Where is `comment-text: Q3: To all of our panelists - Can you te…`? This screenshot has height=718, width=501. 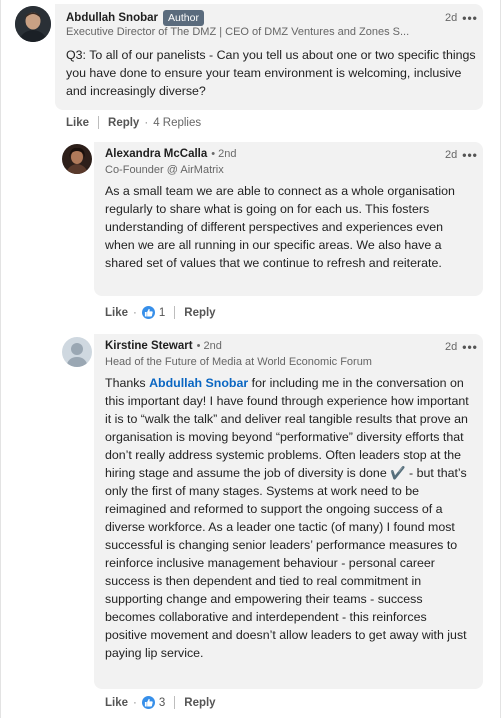
comment-text: Q3: To all of our panelists - Can you te… is located at coordinates (271, 73).